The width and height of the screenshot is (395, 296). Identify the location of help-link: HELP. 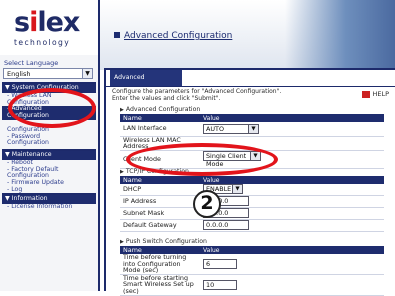
(375, 94).